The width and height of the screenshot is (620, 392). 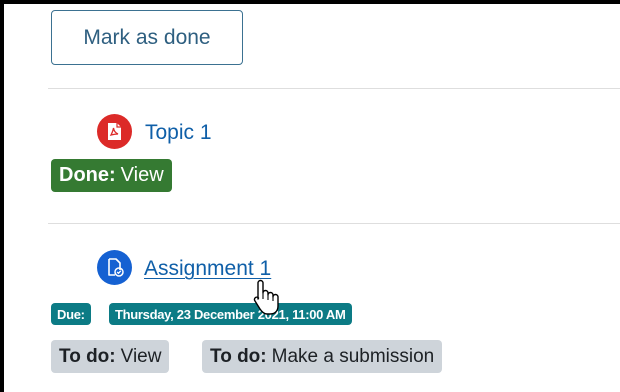 What do you see at coordinates (178, 133) in the screenshot?
I see `topic-1-link: Topic 1` at bounding box center [178, 133].